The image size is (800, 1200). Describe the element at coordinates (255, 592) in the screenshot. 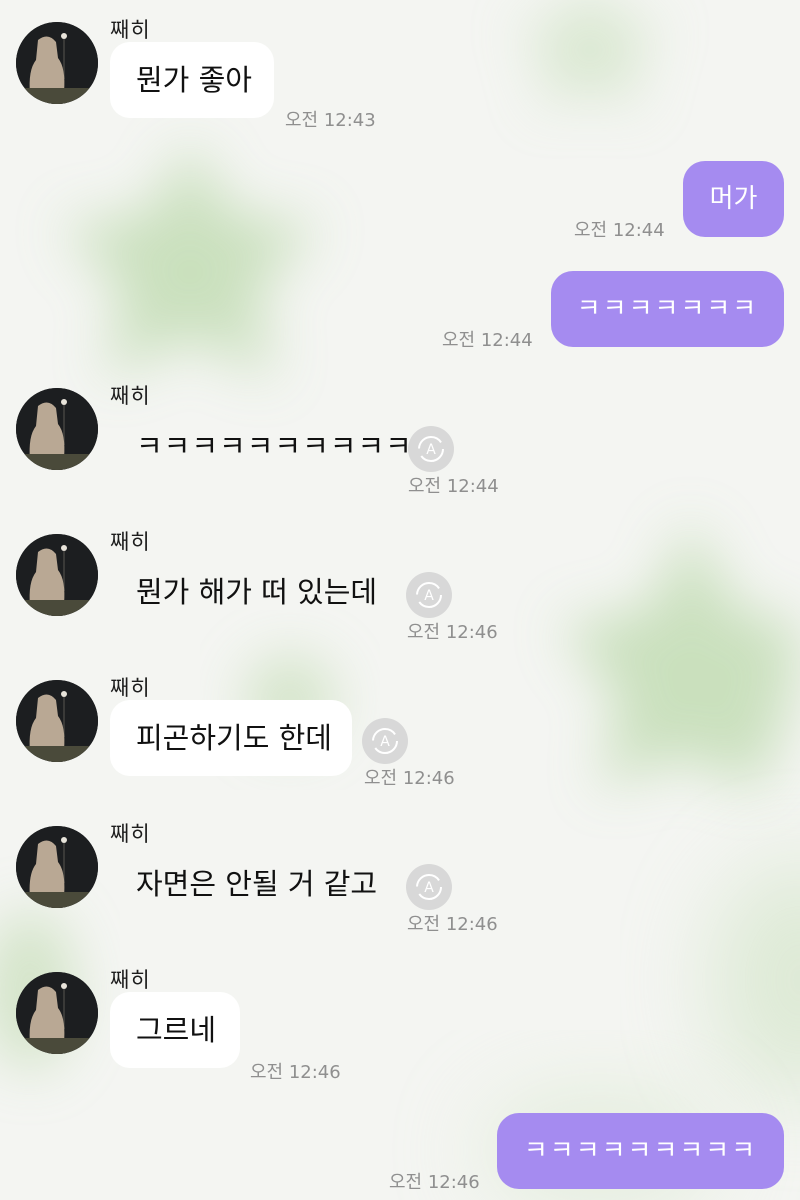

I see `message-bubble: 뭔가 해가 떠 있는데` at that location.